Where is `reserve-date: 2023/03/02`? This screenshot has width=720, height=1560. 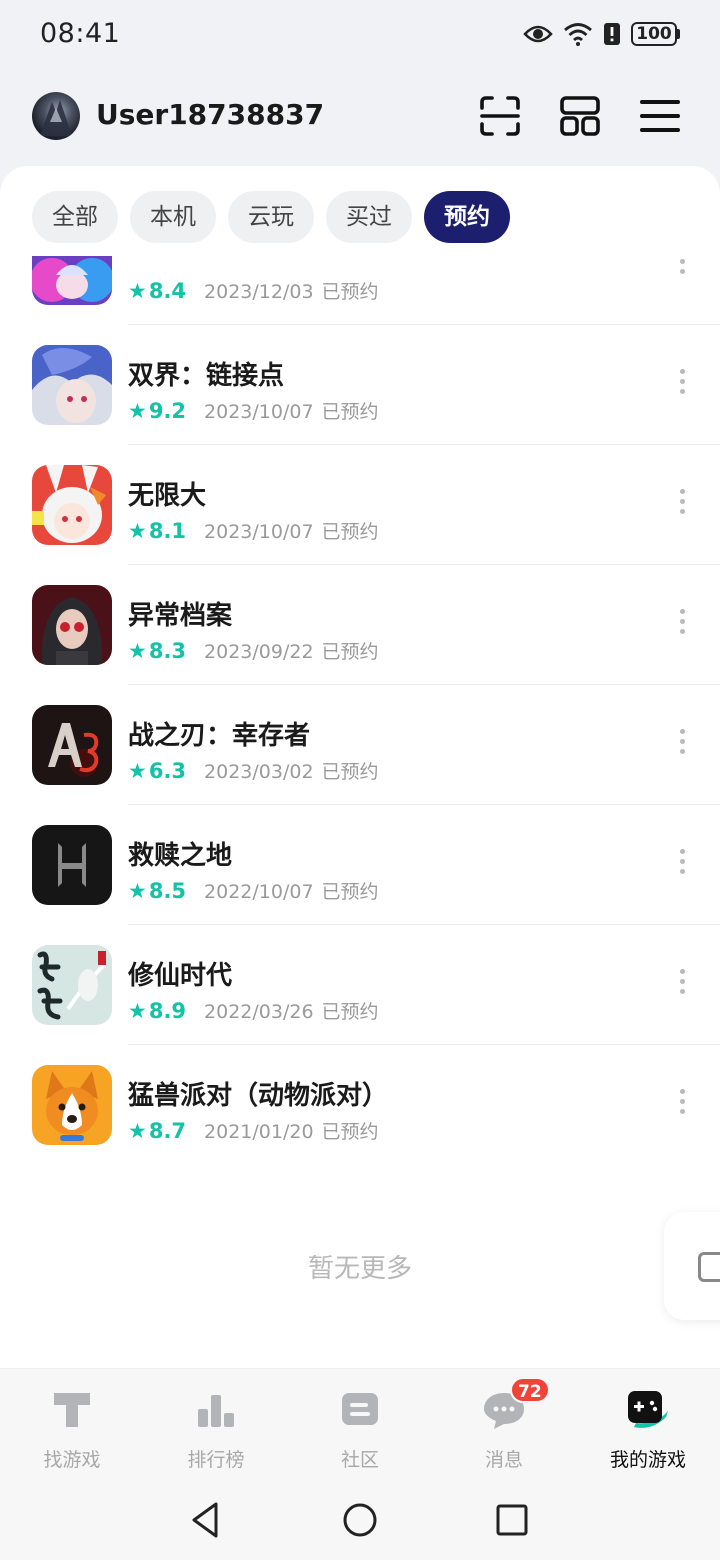
reserve-date: 2023/03/02 is located at coordinates (259, 772).